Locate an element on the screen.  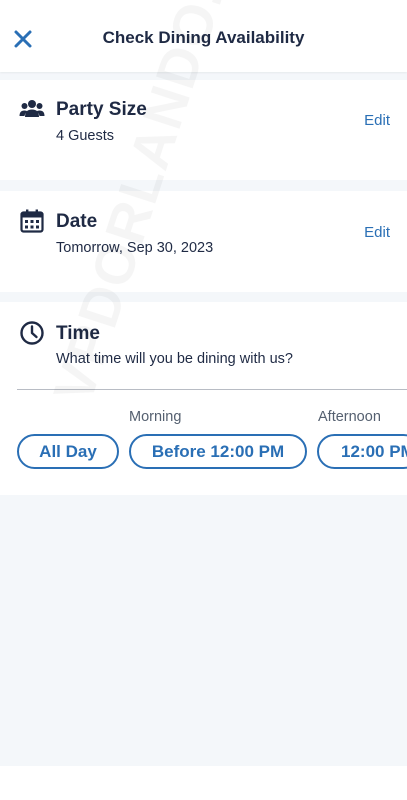
calendar-icon is located at coordinates (32, 221).